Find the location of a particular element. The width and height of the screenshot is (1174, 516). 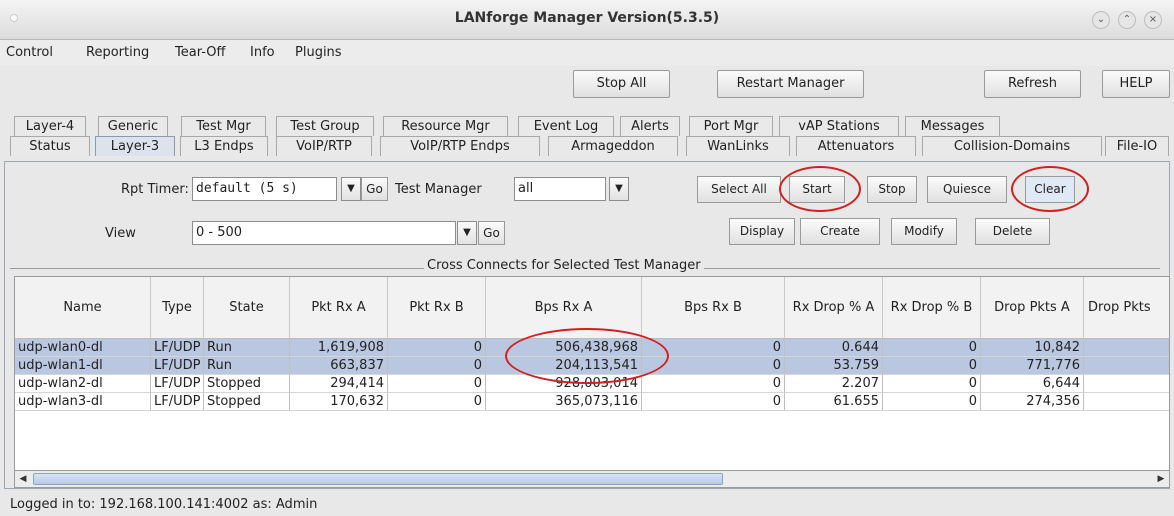

restart-manager-button: Restart Manager is located at coordinates (790, 84).